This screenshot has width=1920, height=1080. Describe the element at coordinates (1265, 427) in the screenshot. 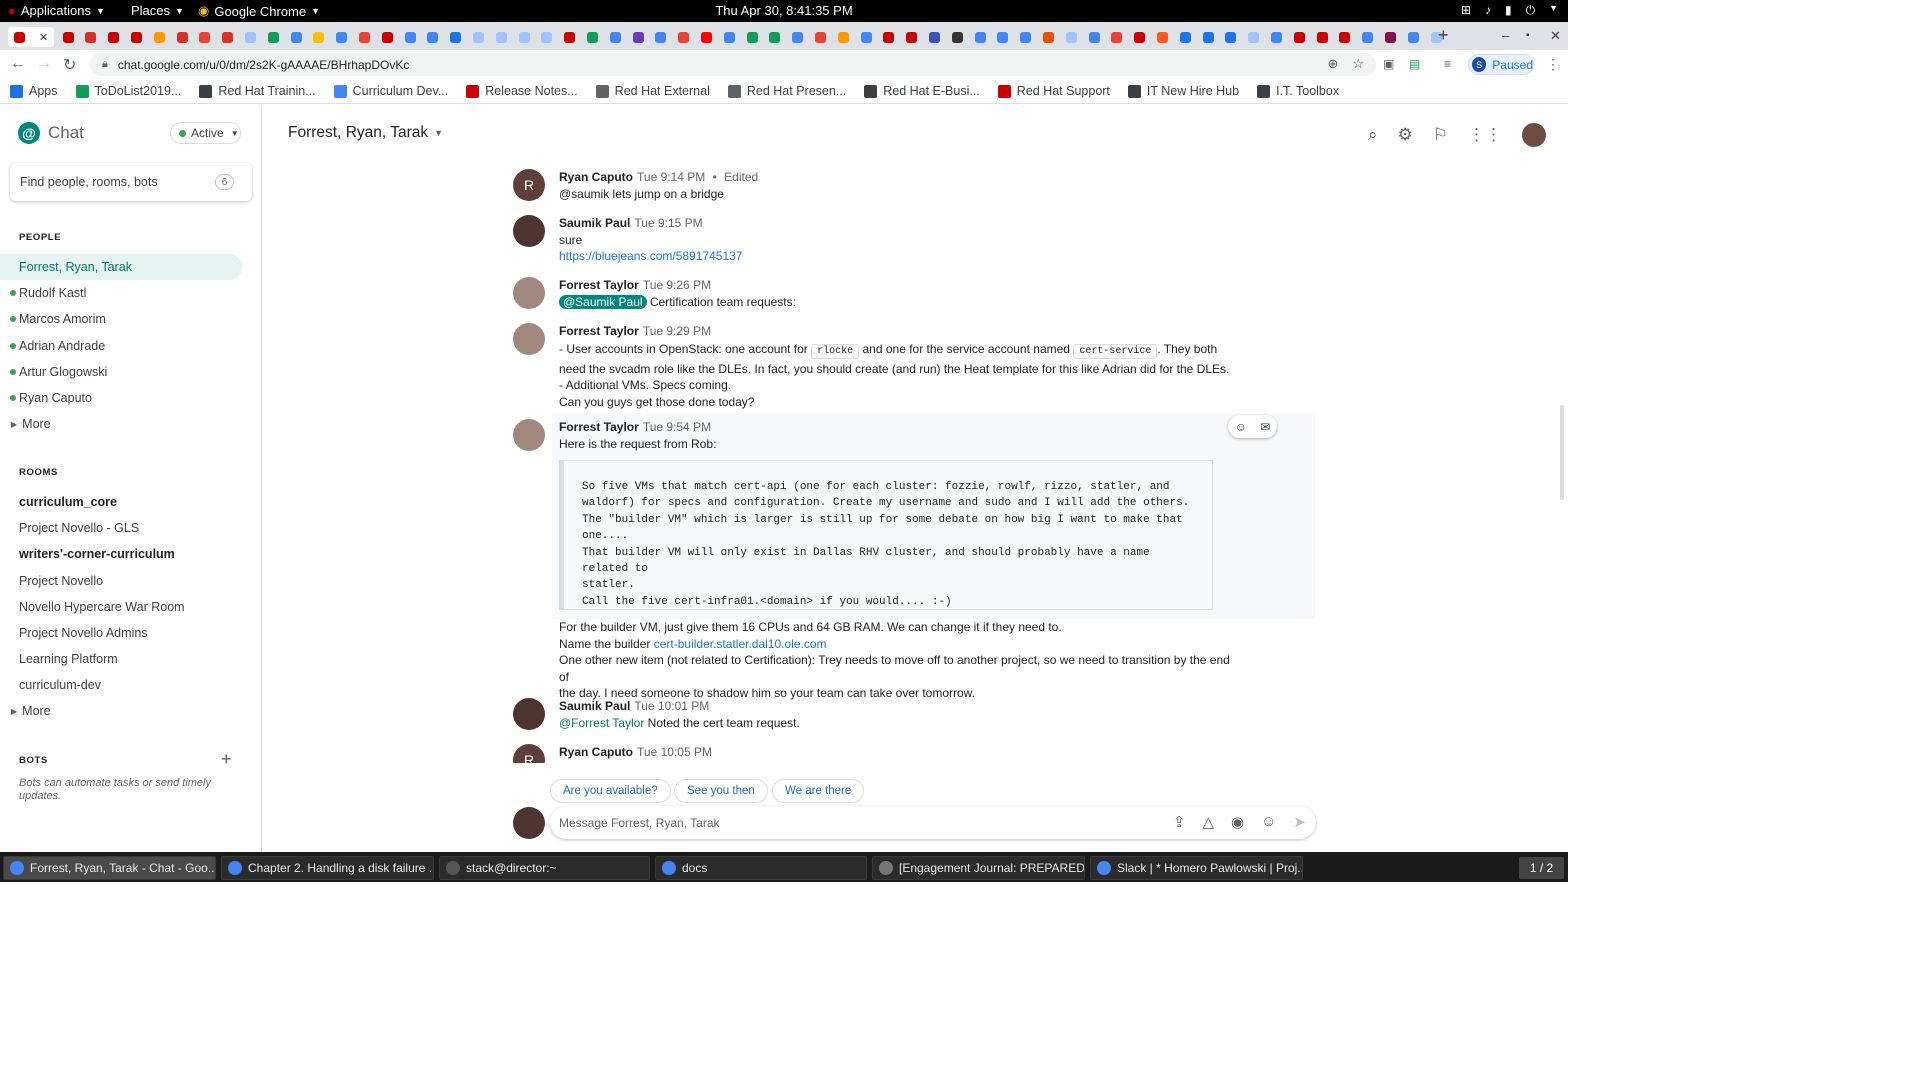

I see `forward-to-inbox-icon: ✉` at that location.